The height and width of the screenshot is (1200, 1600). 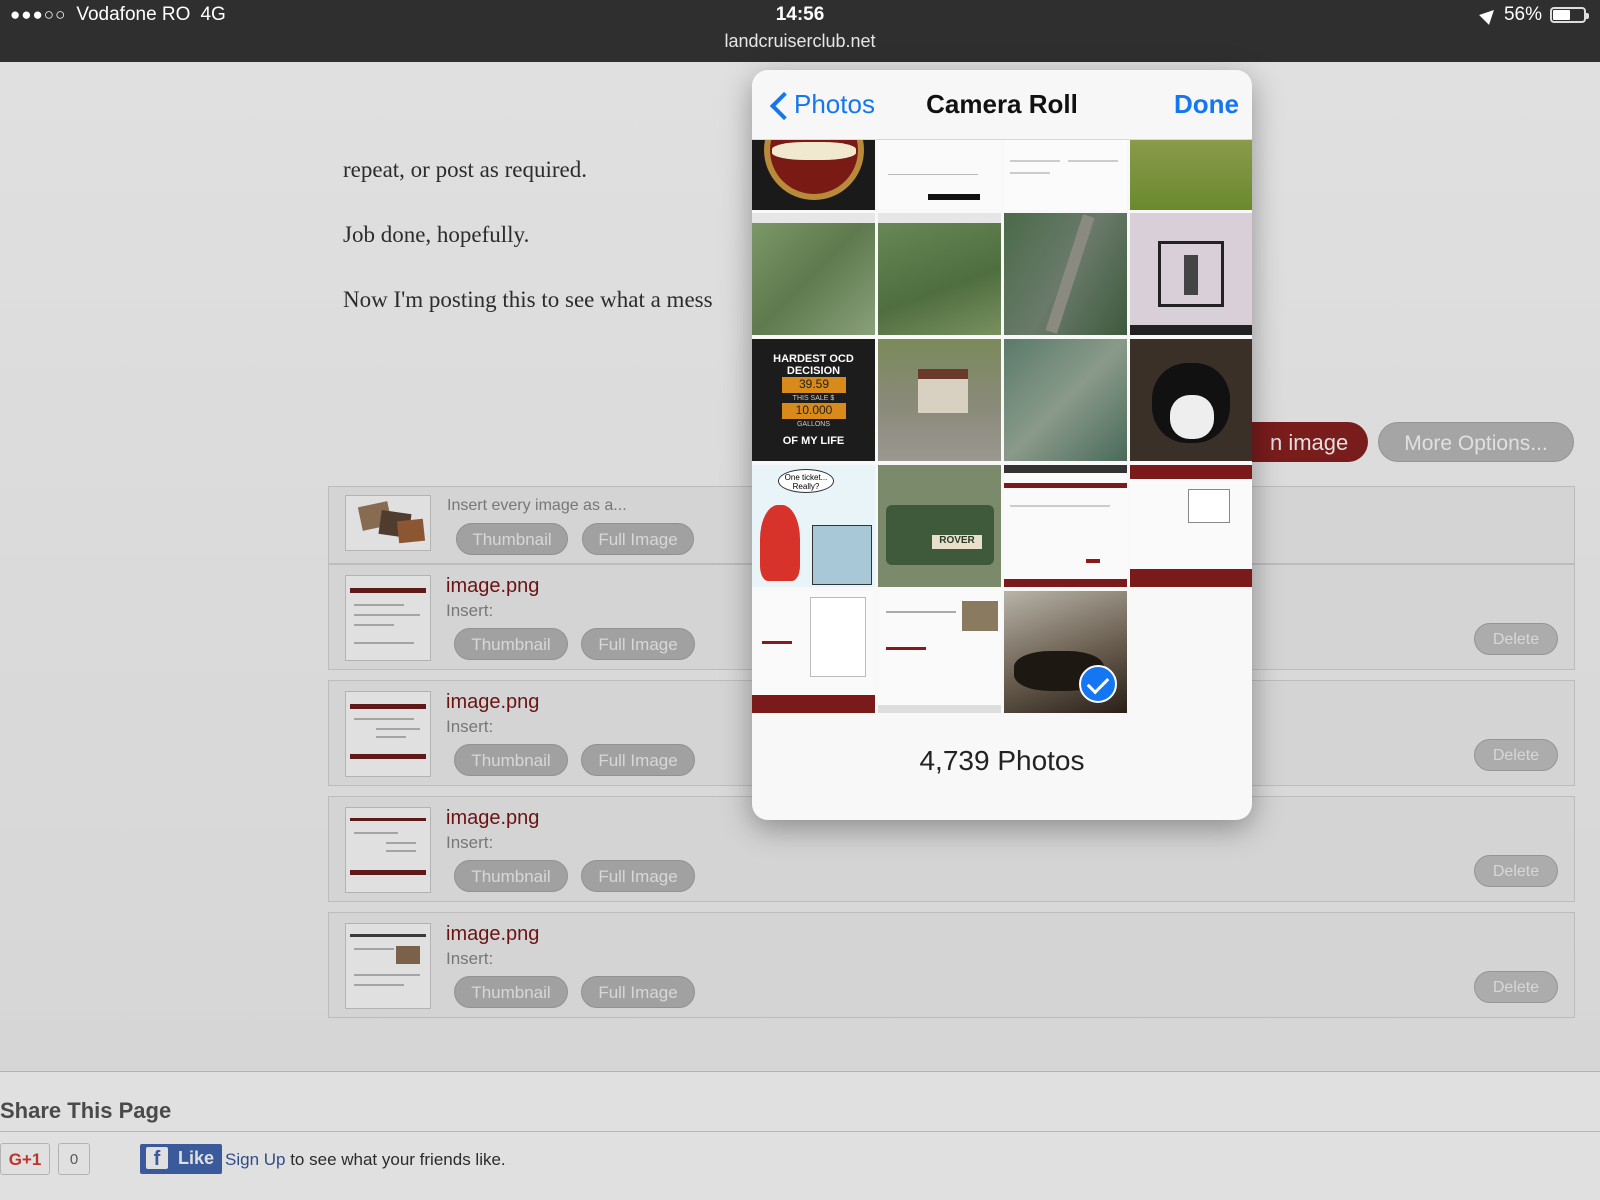 I want to click on battery-percent: 56%, so click(x=1522, y=14).